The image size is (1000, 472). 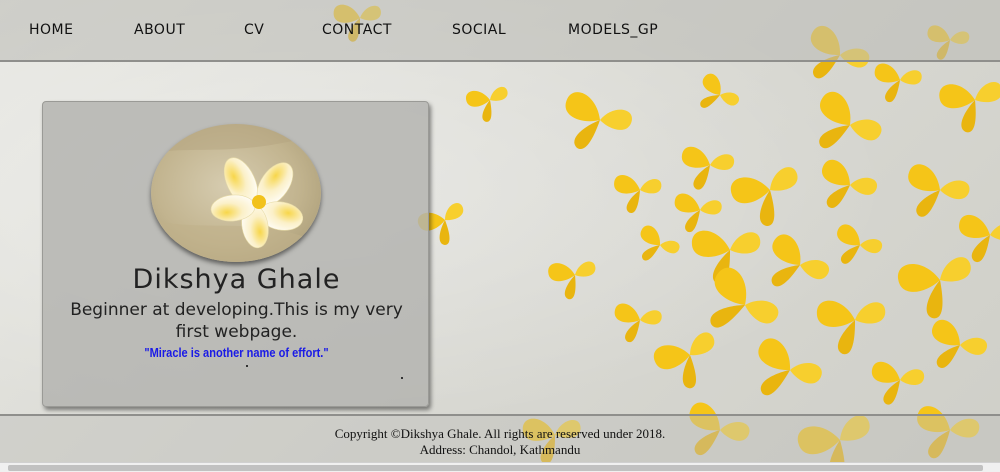 What do you see at coordinates (495, 468) in the screenshot?
I see `scrollbar-thumb` at bounding box center [495, 468].